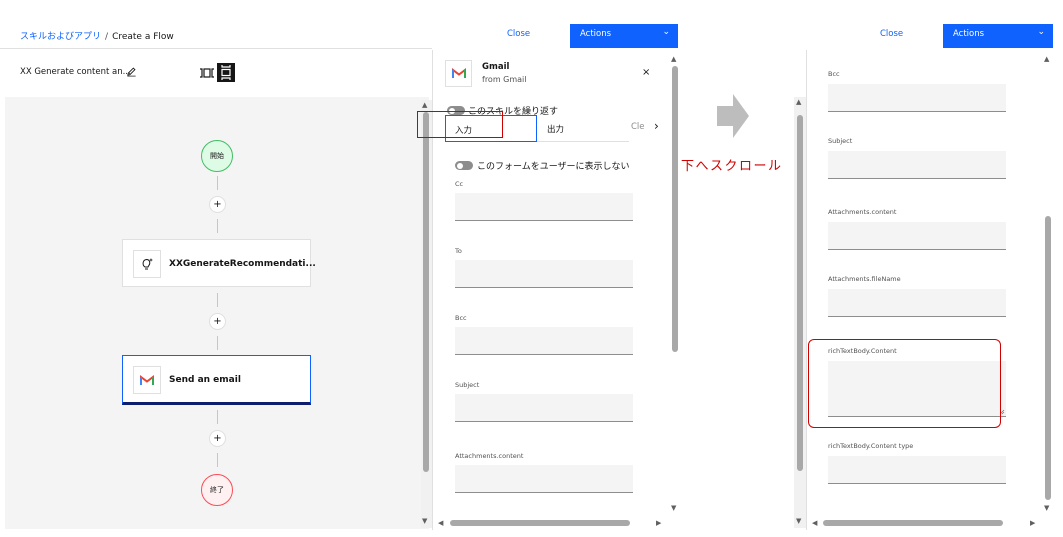 The height and width of the screenshot is (537, 1063). What do you see at coordinates (205, 380) in the screenshot?
I see `email-node-label: Send an email` at bounding box center [205, 380].